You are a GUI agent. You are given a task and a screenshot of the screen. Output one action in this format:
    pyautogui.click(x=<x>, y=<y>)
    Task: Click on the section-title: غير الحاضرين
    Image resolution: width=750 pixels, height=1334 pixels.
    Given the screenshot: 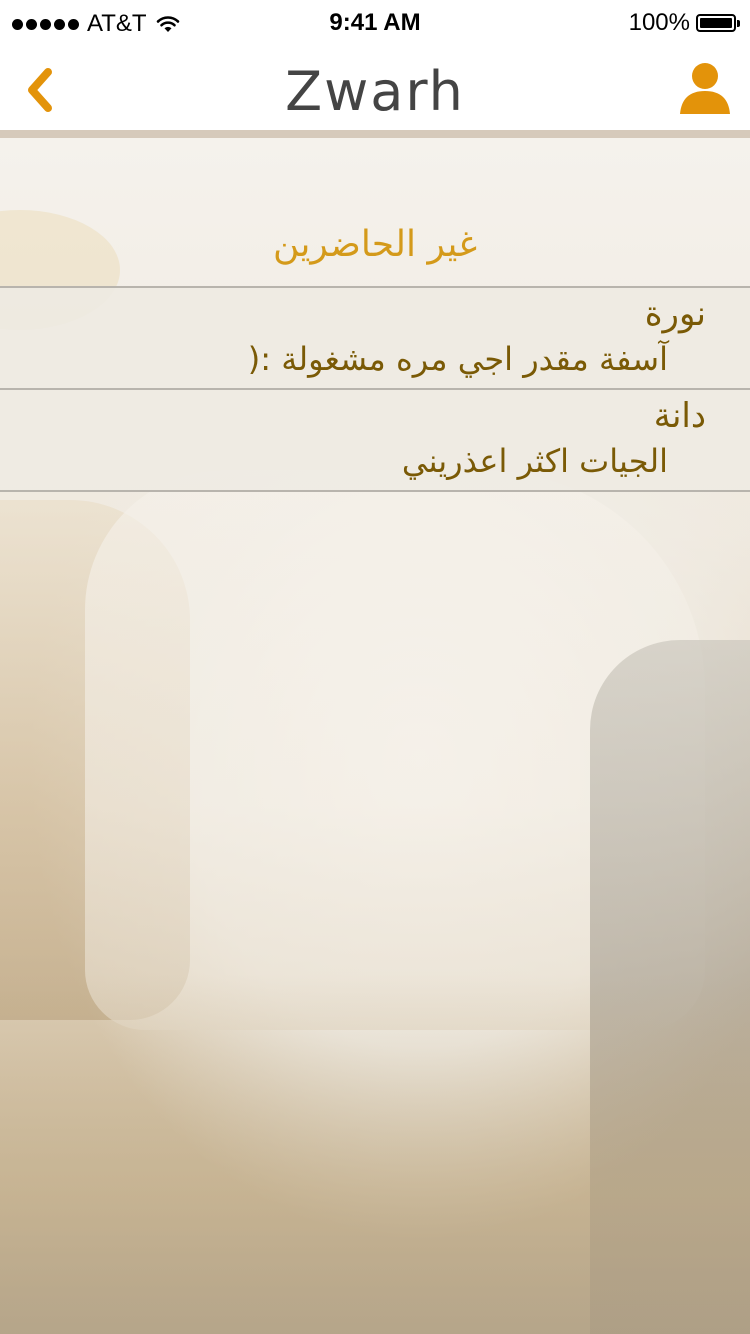 What is the action you would take?
    pyautogui.click(x=375, y=244)
    